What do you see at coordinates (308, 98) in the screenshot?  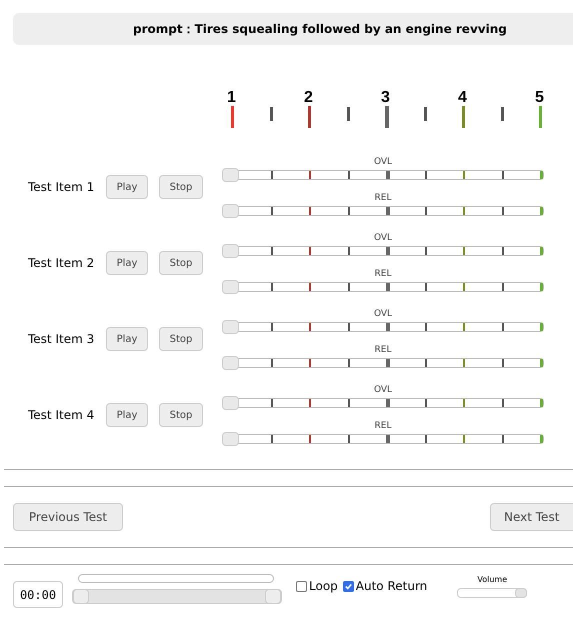 I see `scale-number: 2` at bounding box center [308, 98].